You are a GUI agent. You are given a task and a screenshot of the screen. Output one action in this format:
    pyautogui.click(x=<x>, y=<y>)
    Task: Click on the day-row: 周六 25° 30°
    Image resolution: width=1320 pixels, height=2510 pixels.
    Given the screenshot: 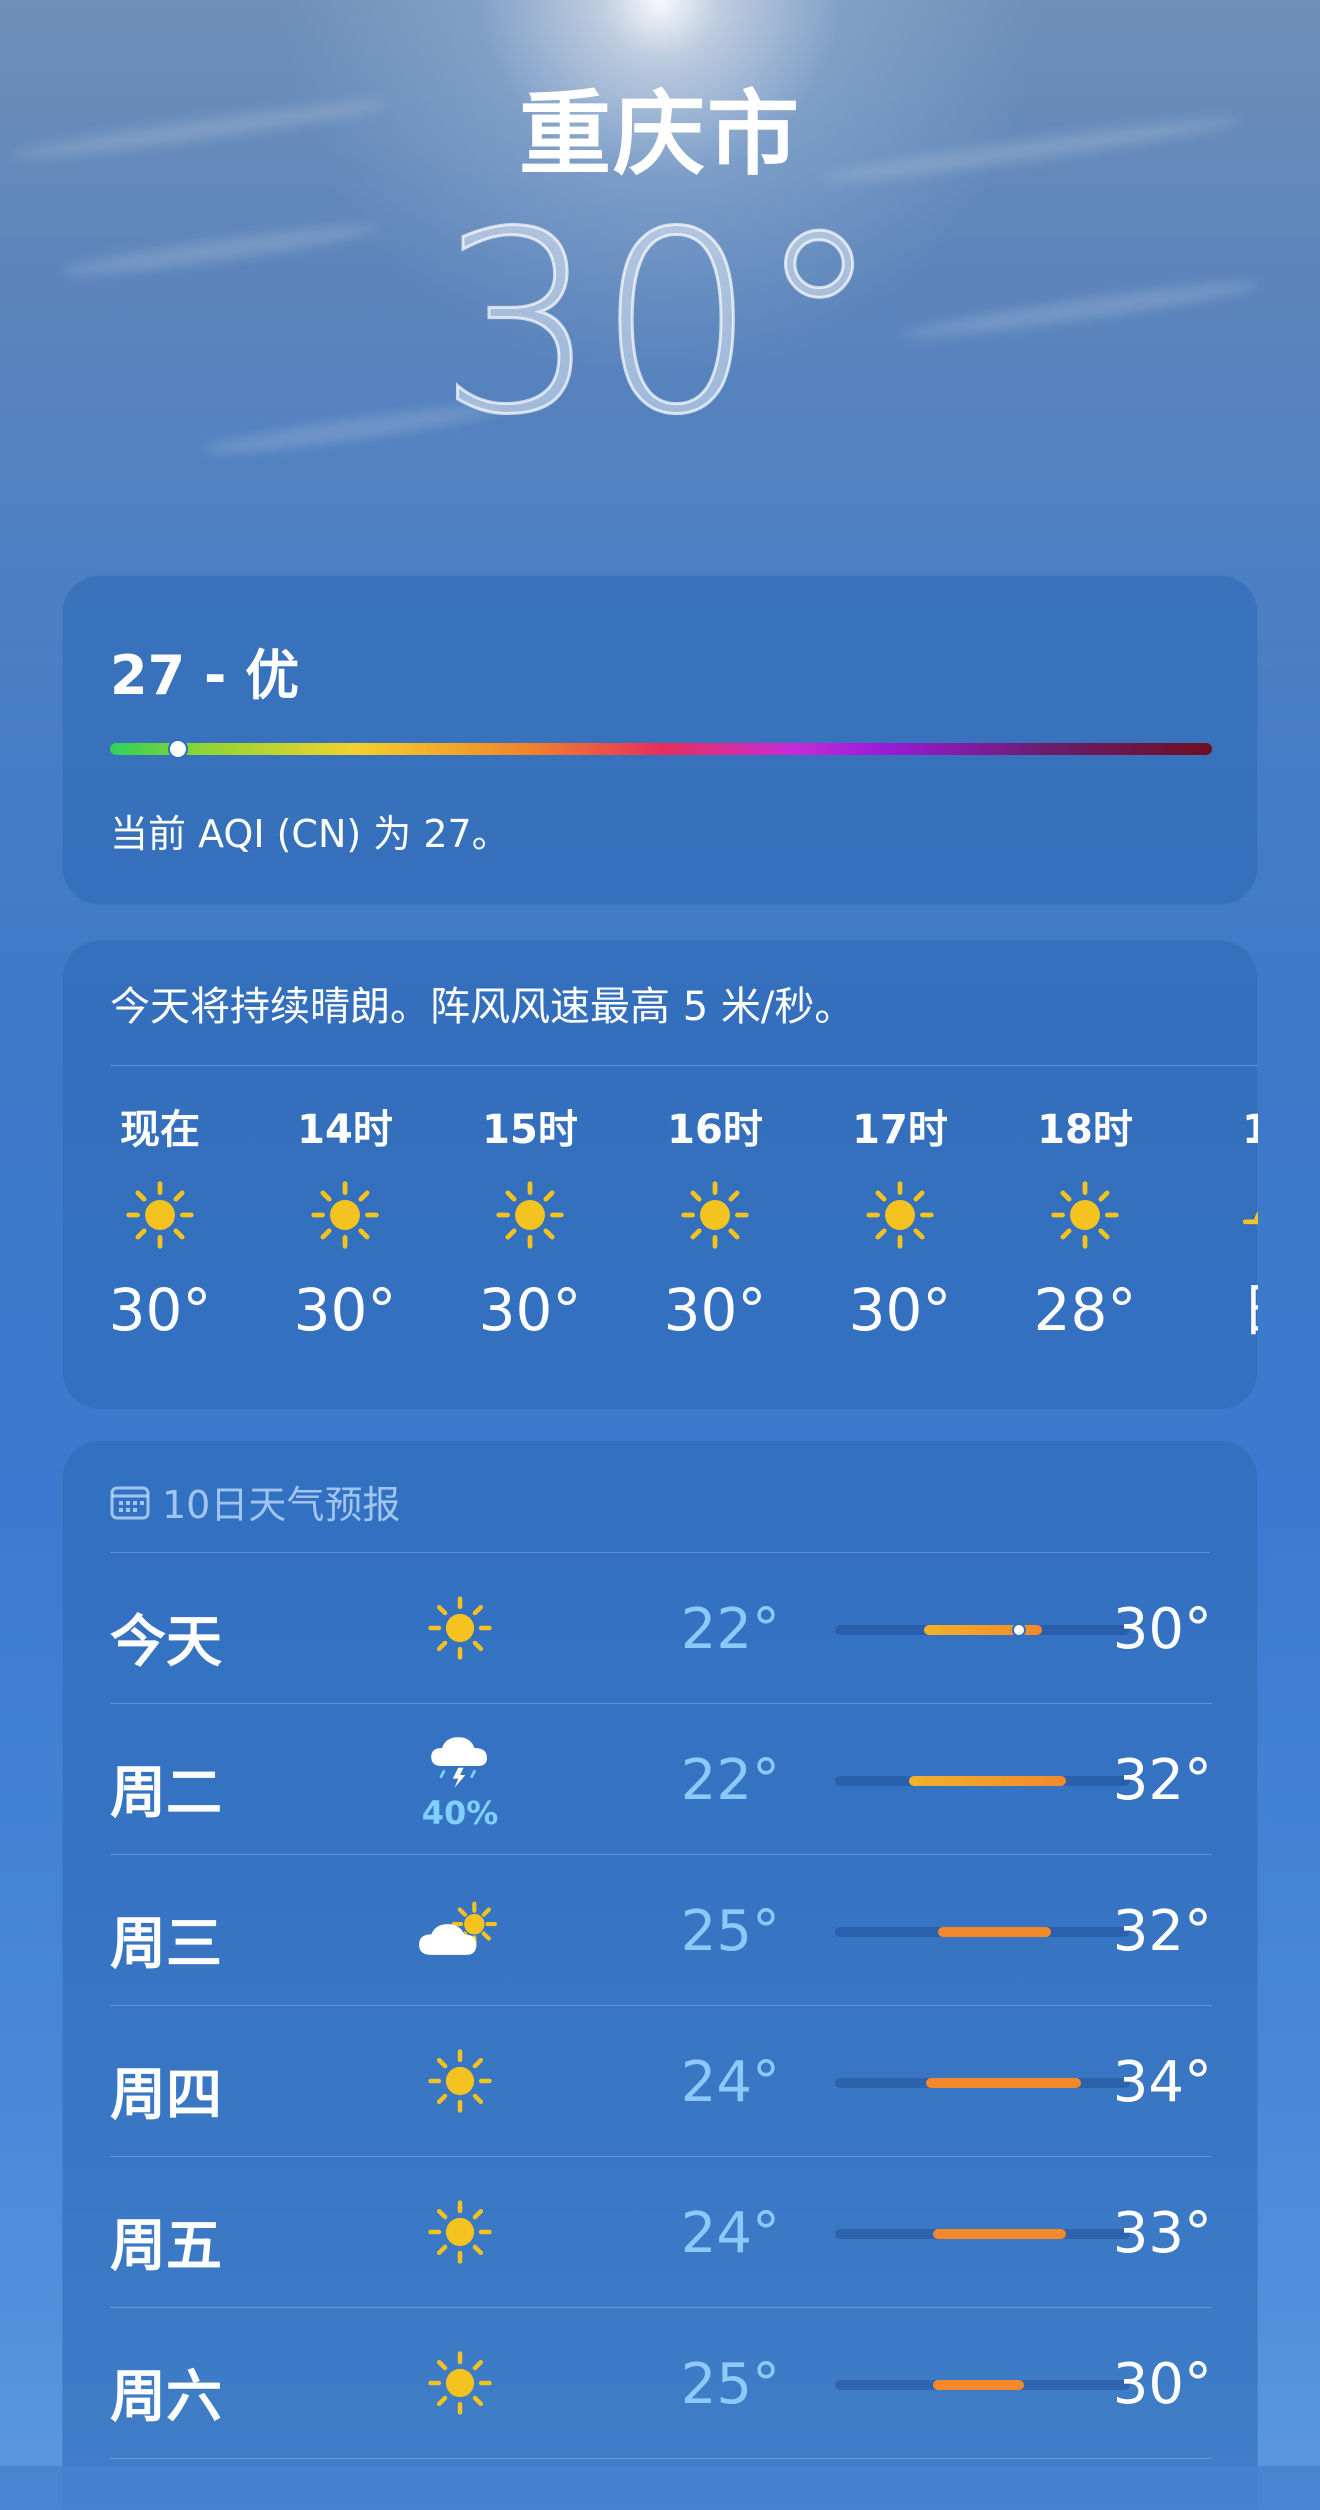 What is the action you would take?
    pyautogui.click(x=661, y=2383)
    